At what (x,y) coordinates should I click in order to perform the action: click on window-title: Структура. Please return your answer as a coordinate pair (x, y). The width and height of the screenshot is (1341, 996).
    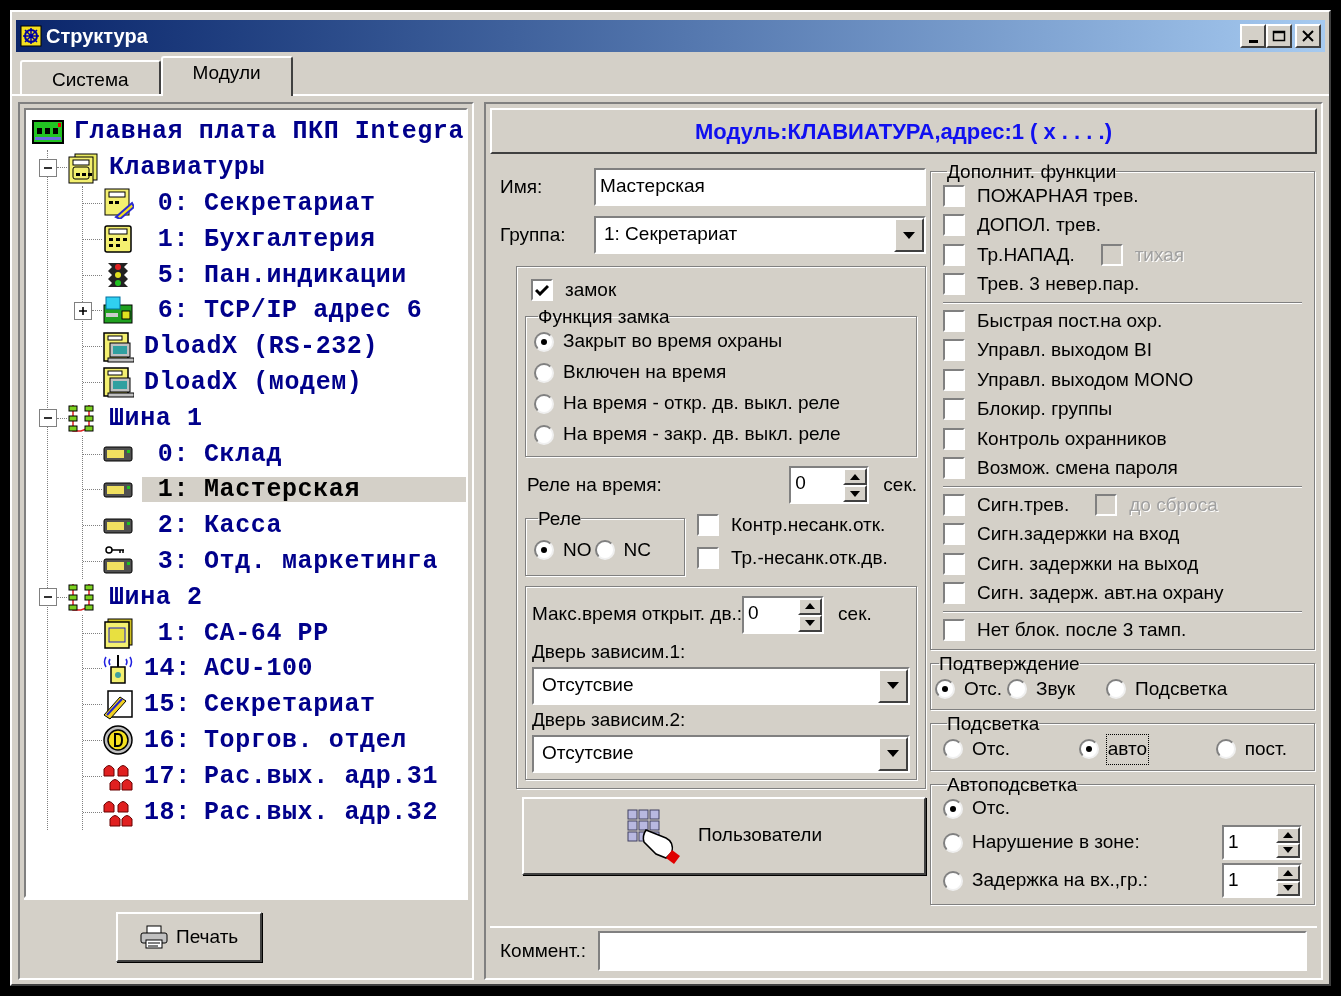
    Looking at the image, I should click on (97, 36).